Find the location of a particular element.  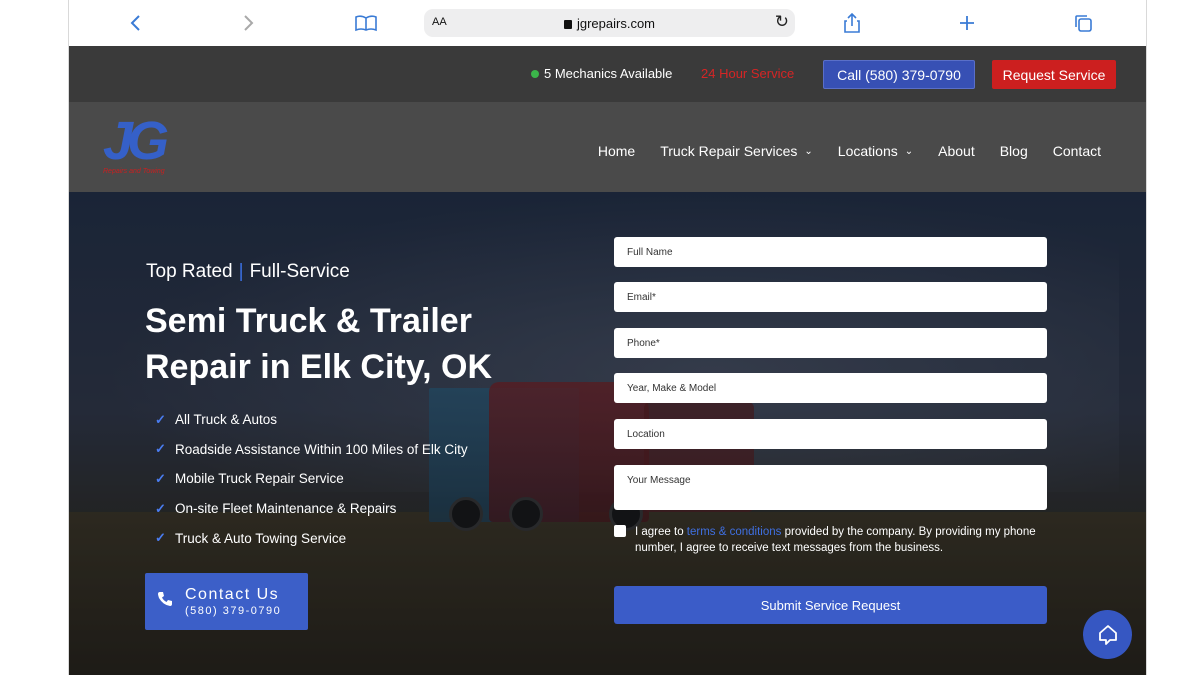

phone-icon is located at coordinates (165, 601).